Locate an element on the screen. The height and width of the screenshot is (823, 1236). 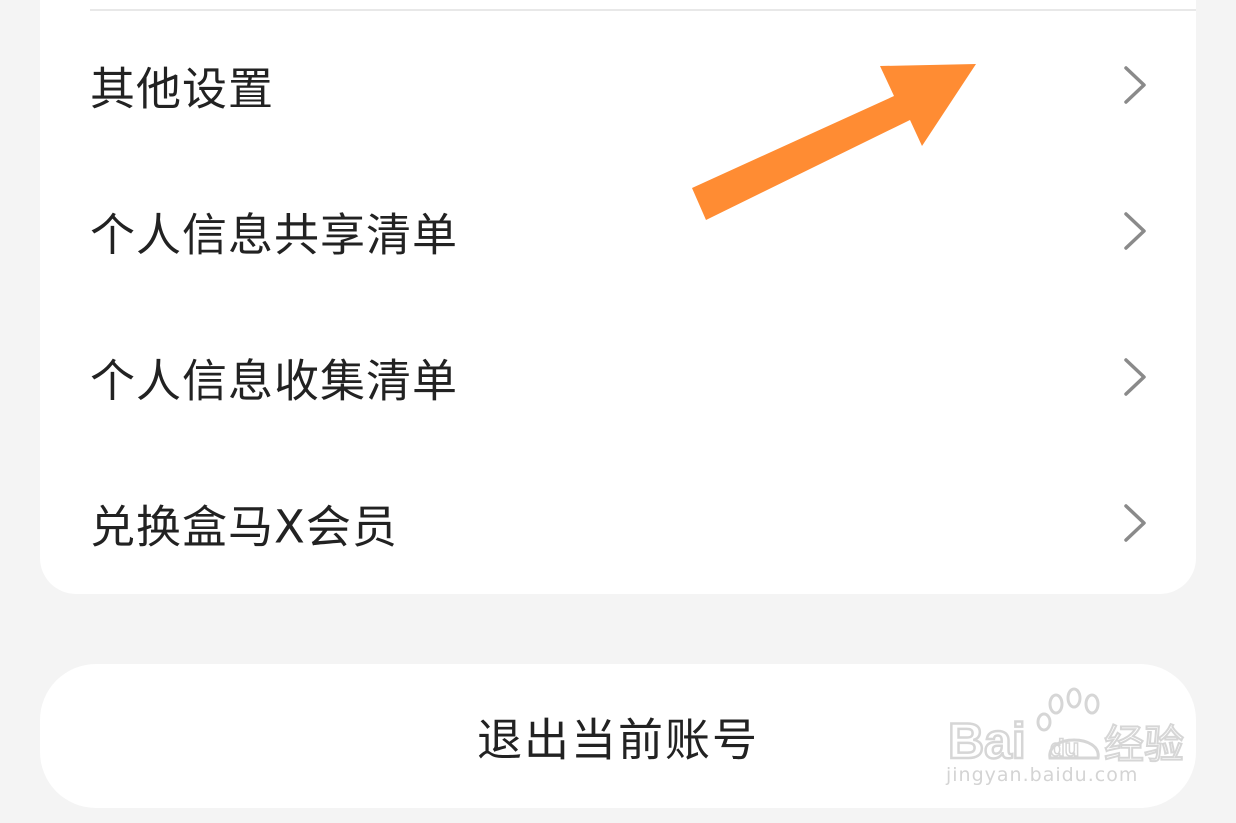
svg-text: Bai is located at coordinates (987, 741).